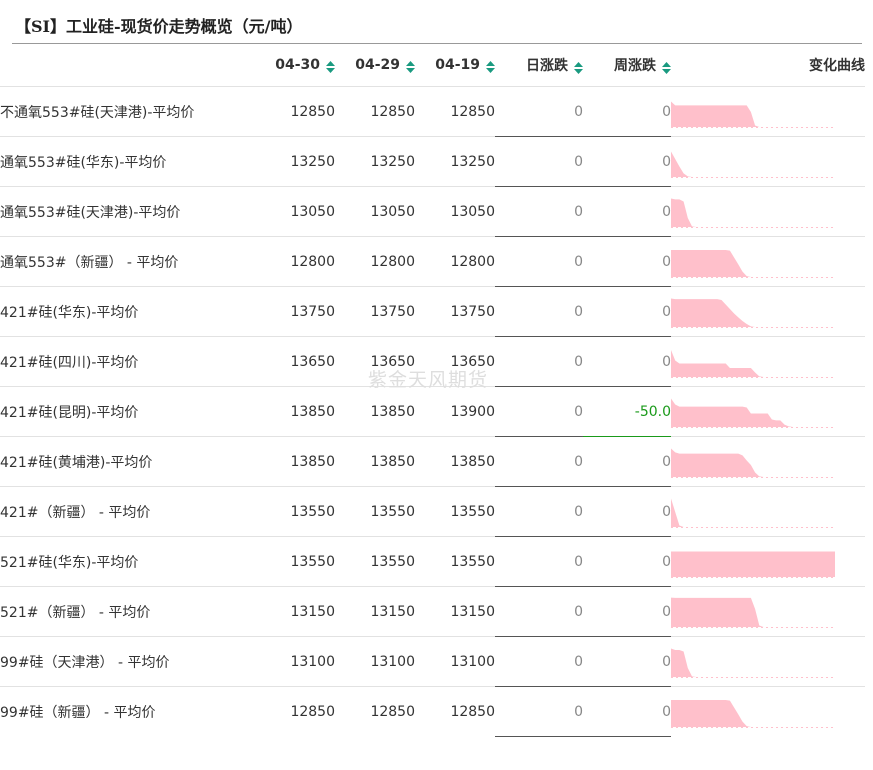 The height and width of the screenshot is (770, 873). What do you see at coordinates (375, 661) in the screenshot?
I see `row-price-2: 13100` at bounding box center [375, 661].